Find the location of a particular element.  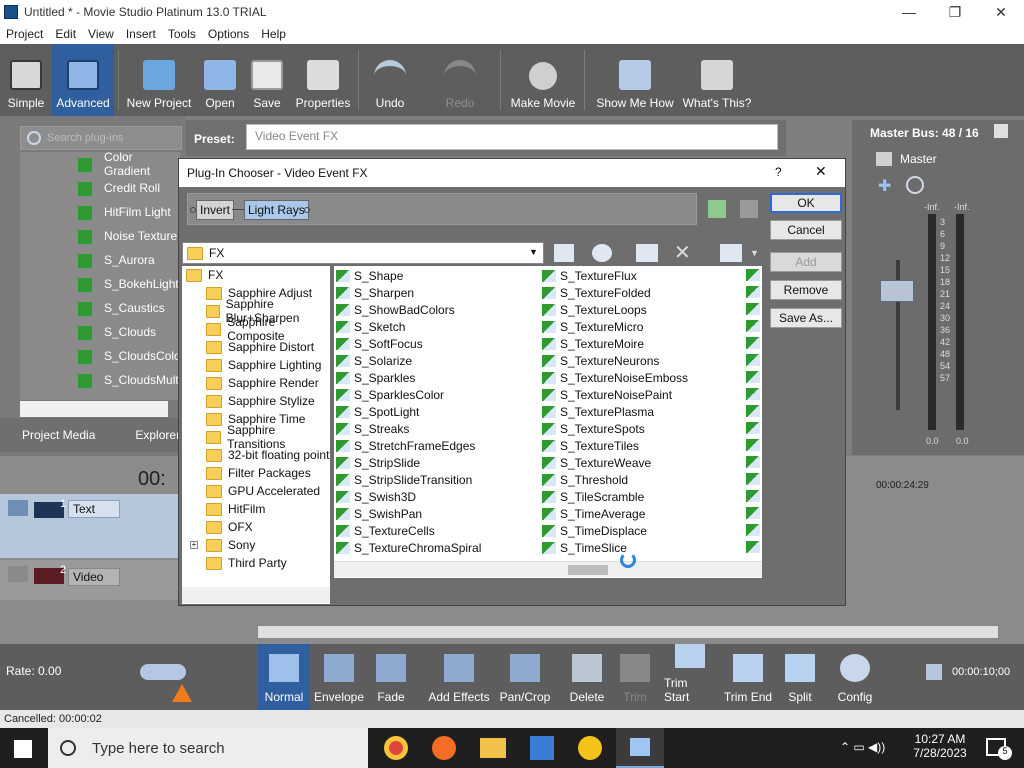

delete-button: Delete is located at coordinates (587, 677).